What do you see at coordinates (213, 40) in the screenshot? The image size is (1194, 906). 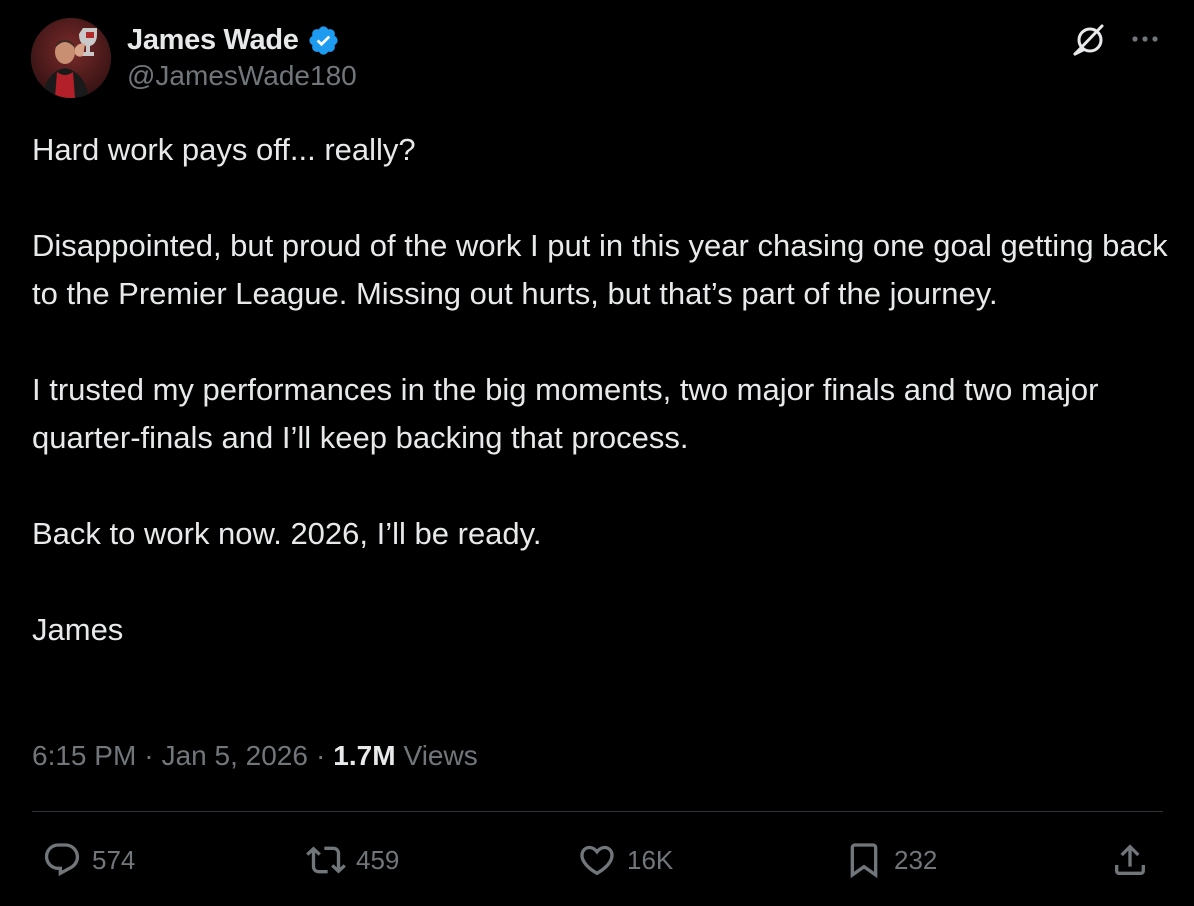 I see `author-display-name: James Wade` at bounding box center [213, 40].